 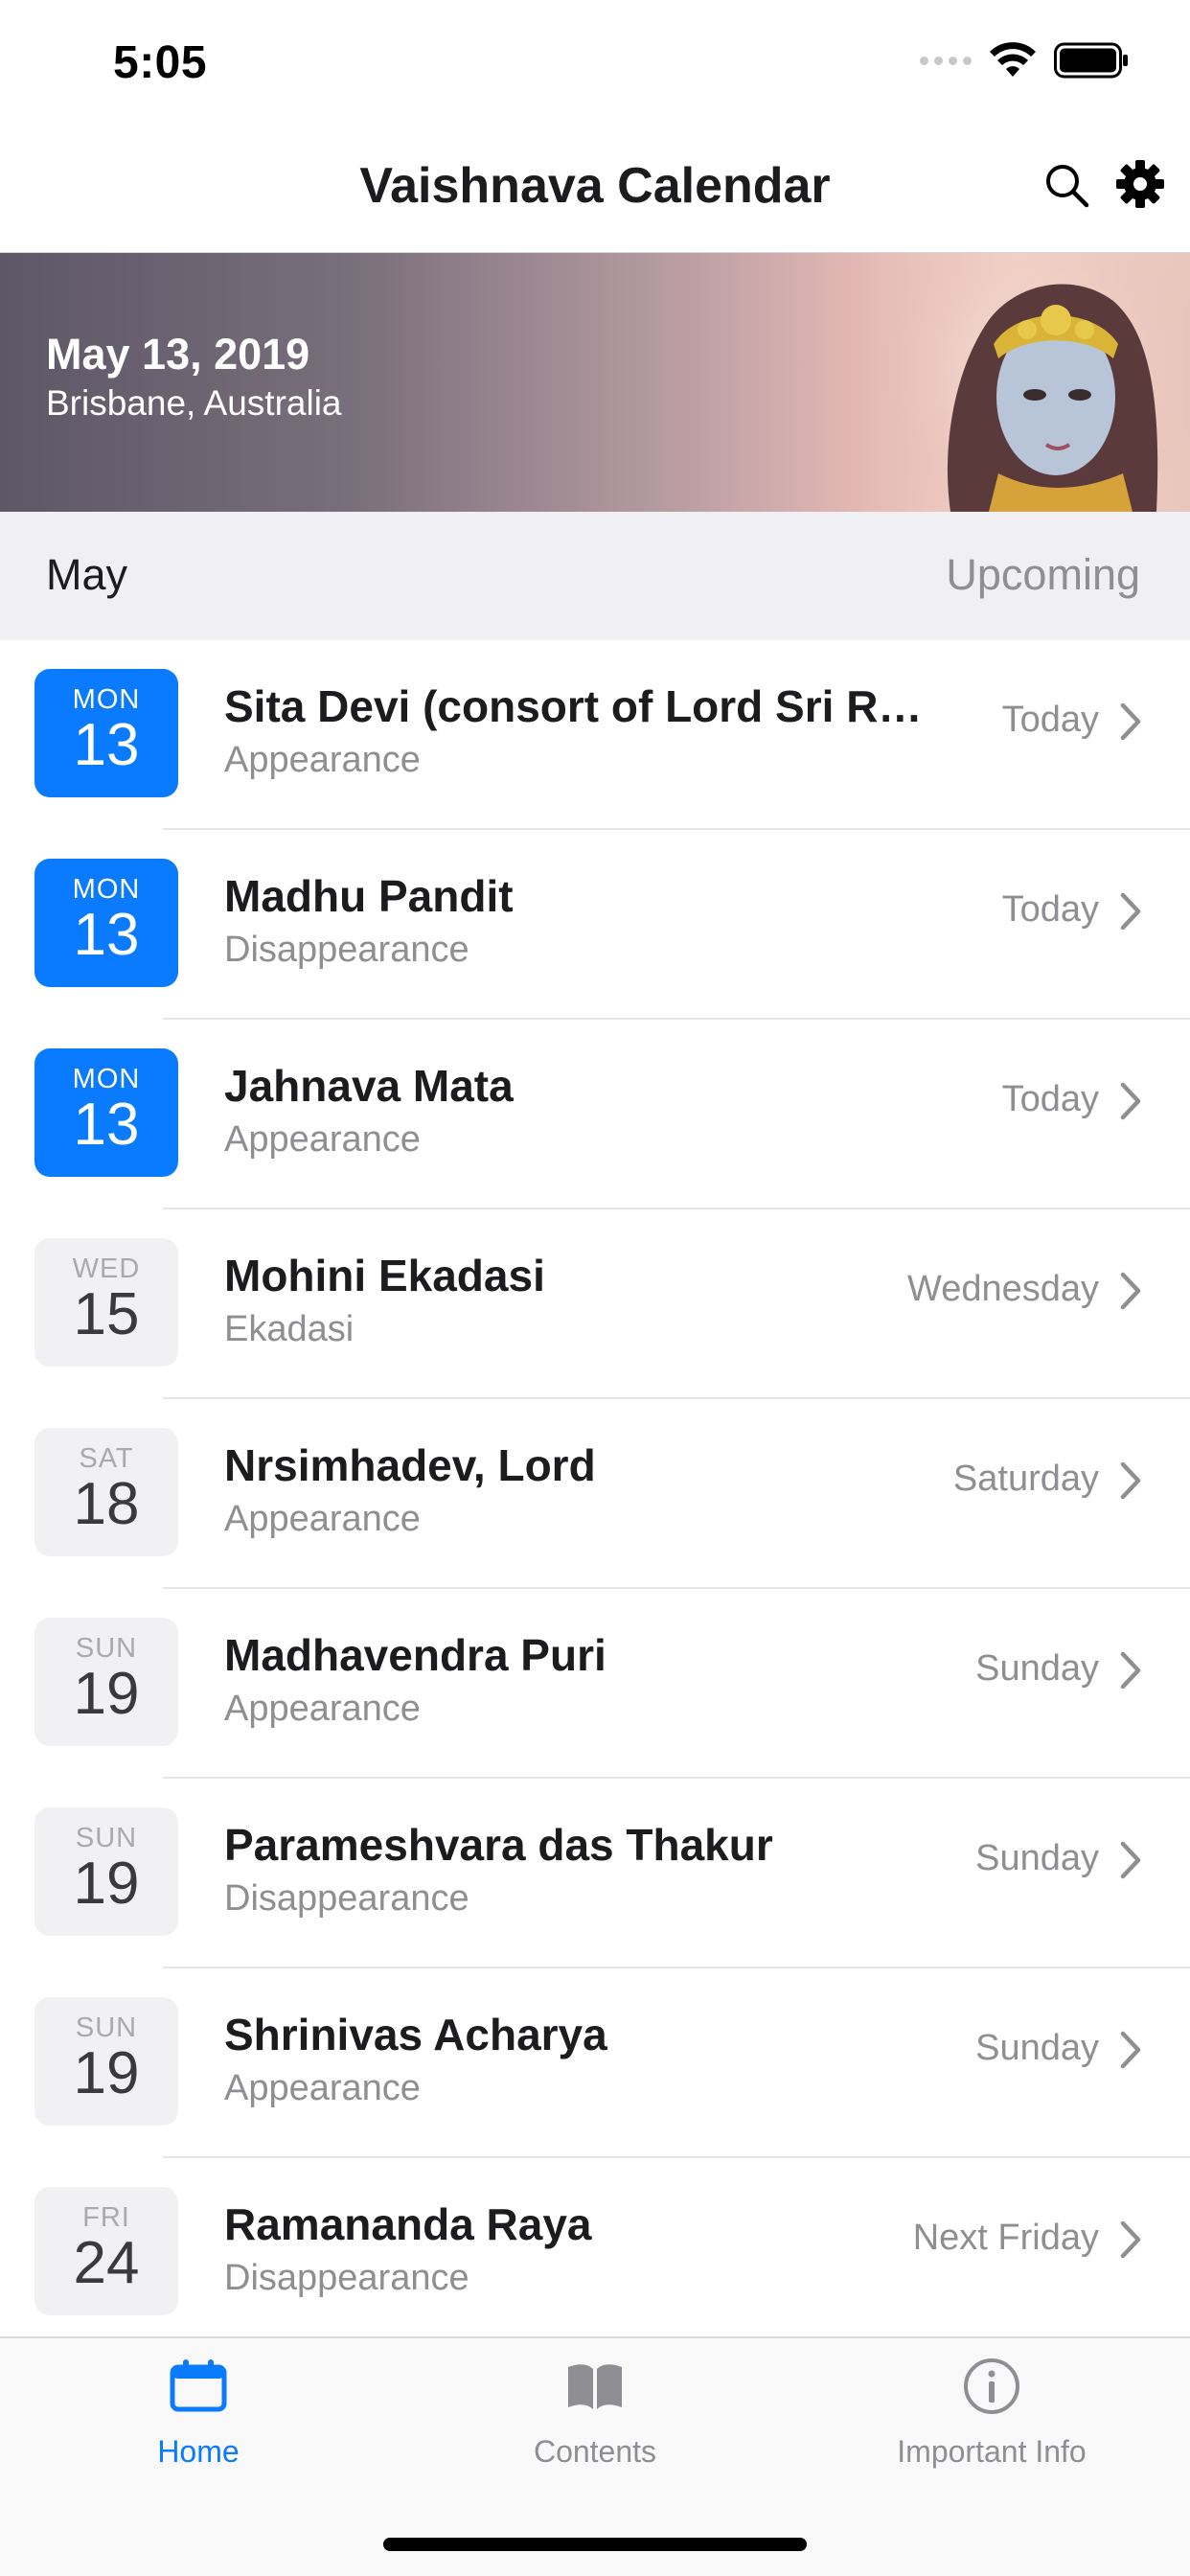 What do you see at coordinates (595, 1304) in the screenshot?
I see `list-item: WED 15 Mohini Ekadasi Ekadasi Wednesday` at bounding box center [595, 1304].